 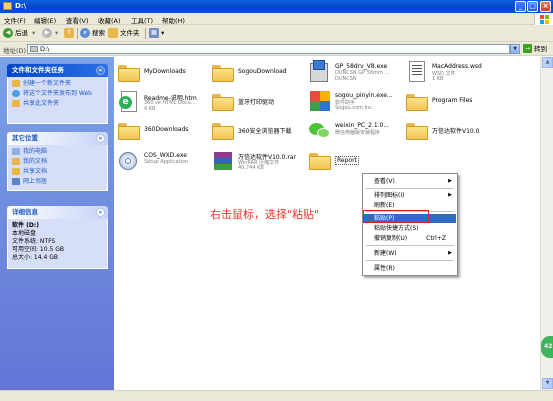 What do you see at coordinates (410, 205) in the screenshot?
I see `menu-item-refresh: 刷新(E)` at bounding box center [410, 205].